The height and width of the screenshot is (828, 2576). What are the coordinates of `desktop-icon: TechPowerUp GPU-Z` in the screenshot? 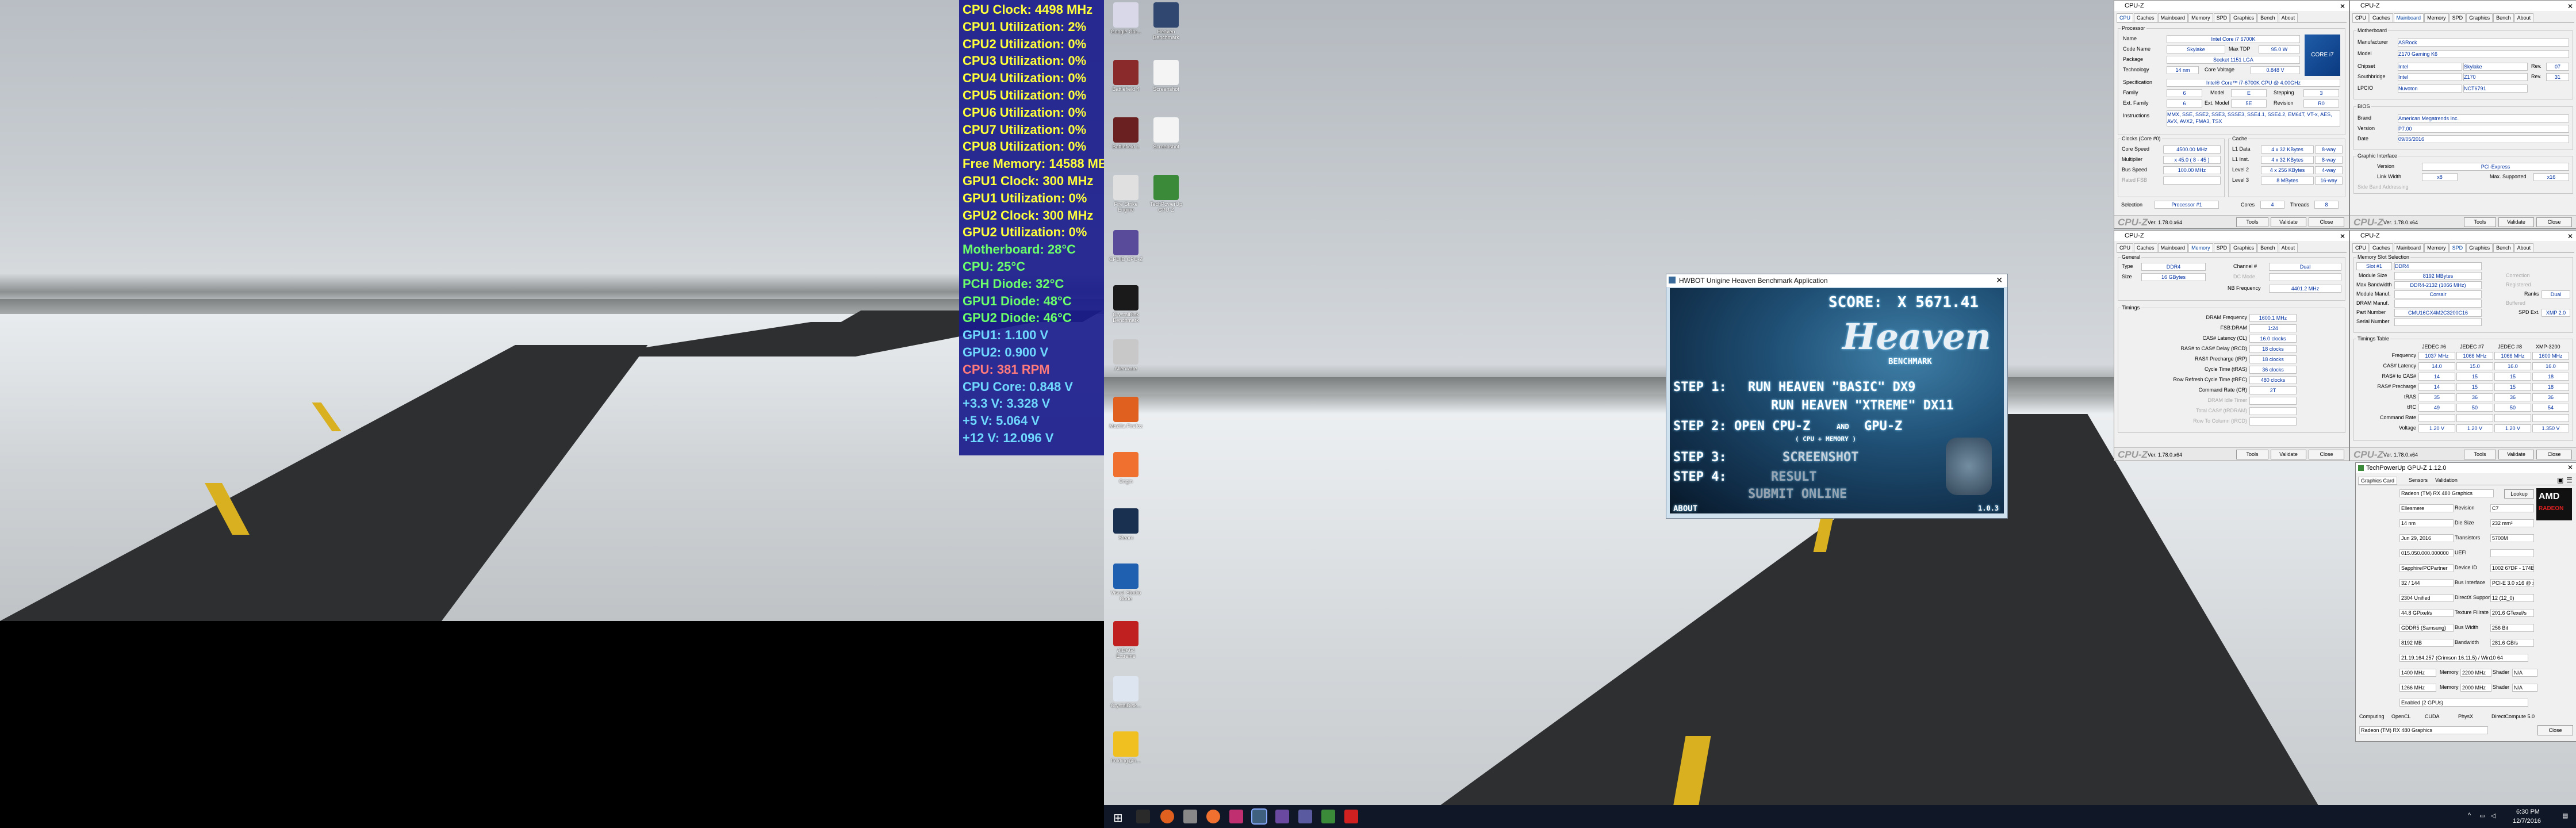 It's located at (1166, 194).